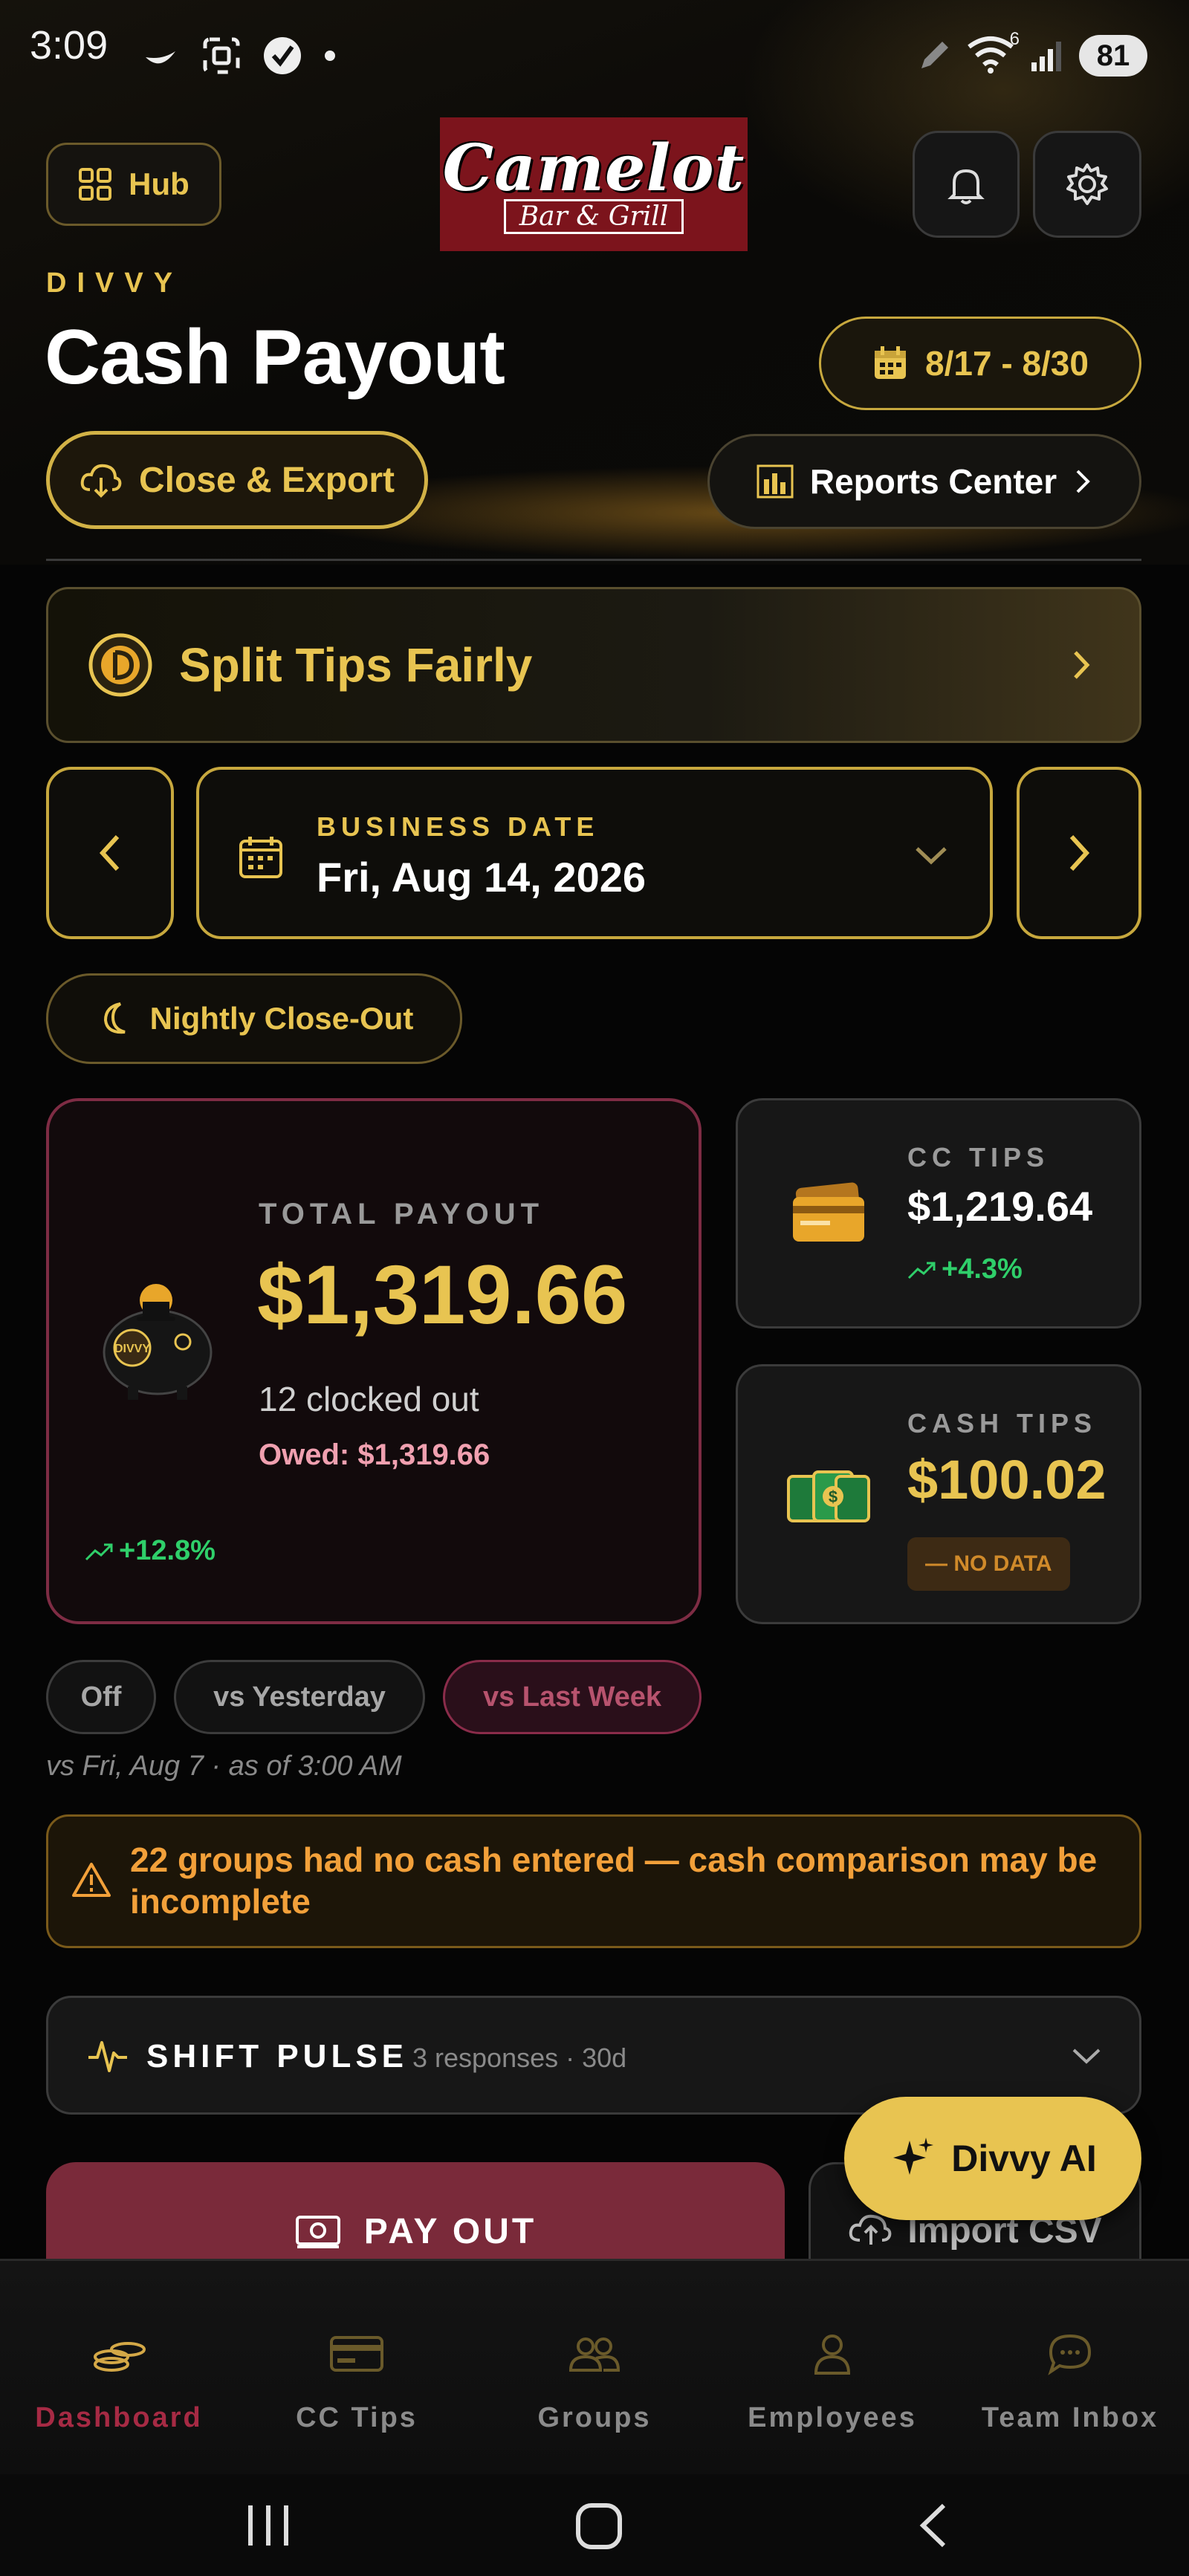 The height and width of the screenshot is (2576, 1189). Describe the element at coordinates (158, 1342) in the screenshot. I see `piggy-bank-icon: DIVVY` at that location.